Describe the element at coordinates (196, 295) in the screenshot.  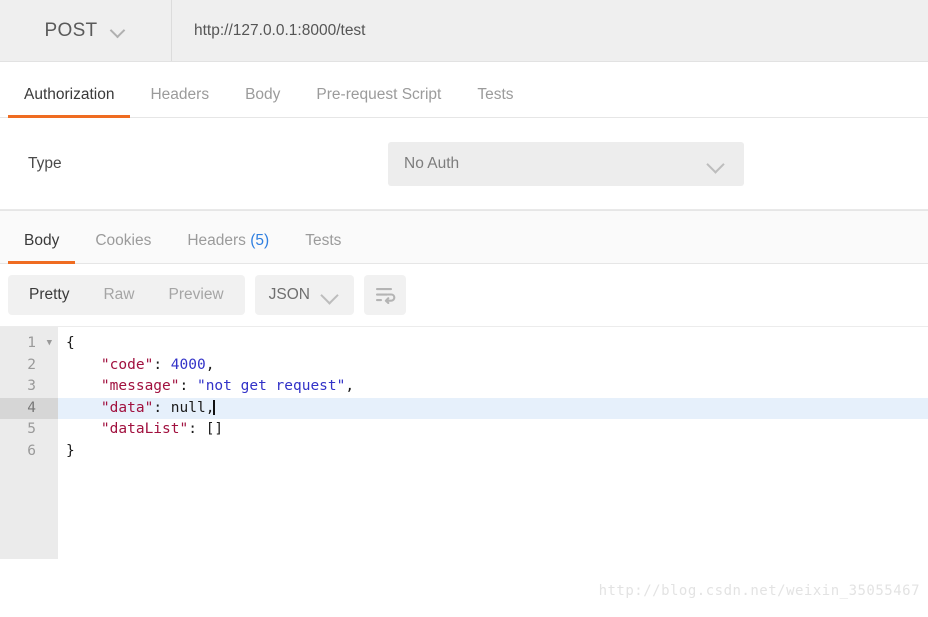
I see `view-mode-preview: Preview` at that location.